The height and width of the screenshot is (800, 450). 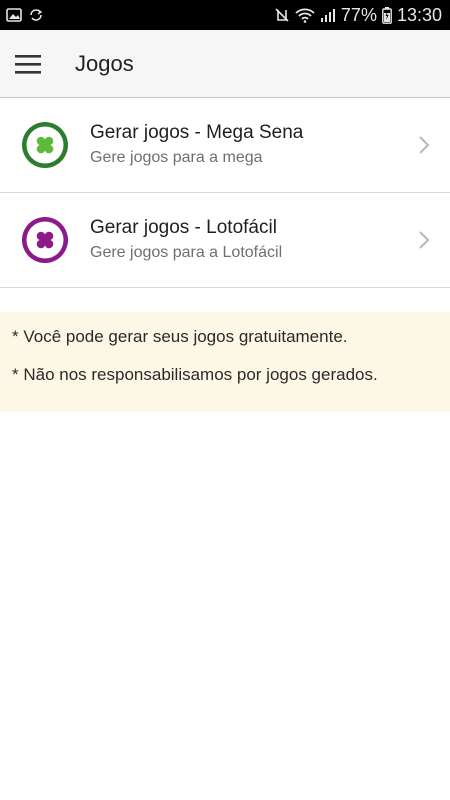 What do you see at coordinates (14, 15) in the screenshot?
I see `image-icon` at bounding box center [14, 15].